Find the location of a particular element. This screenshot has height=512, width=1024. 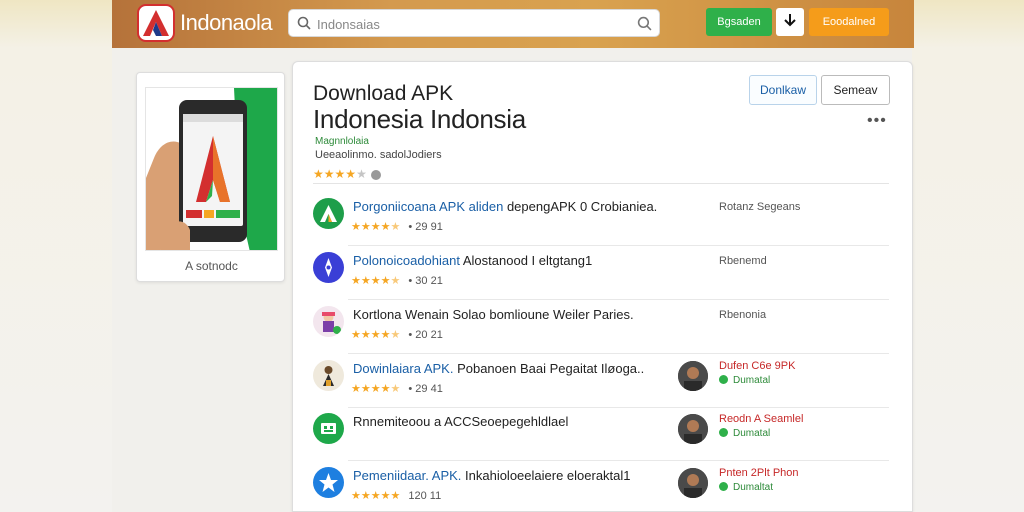

header-orange-button: Eoodalned is located at coordinates (849, 22).